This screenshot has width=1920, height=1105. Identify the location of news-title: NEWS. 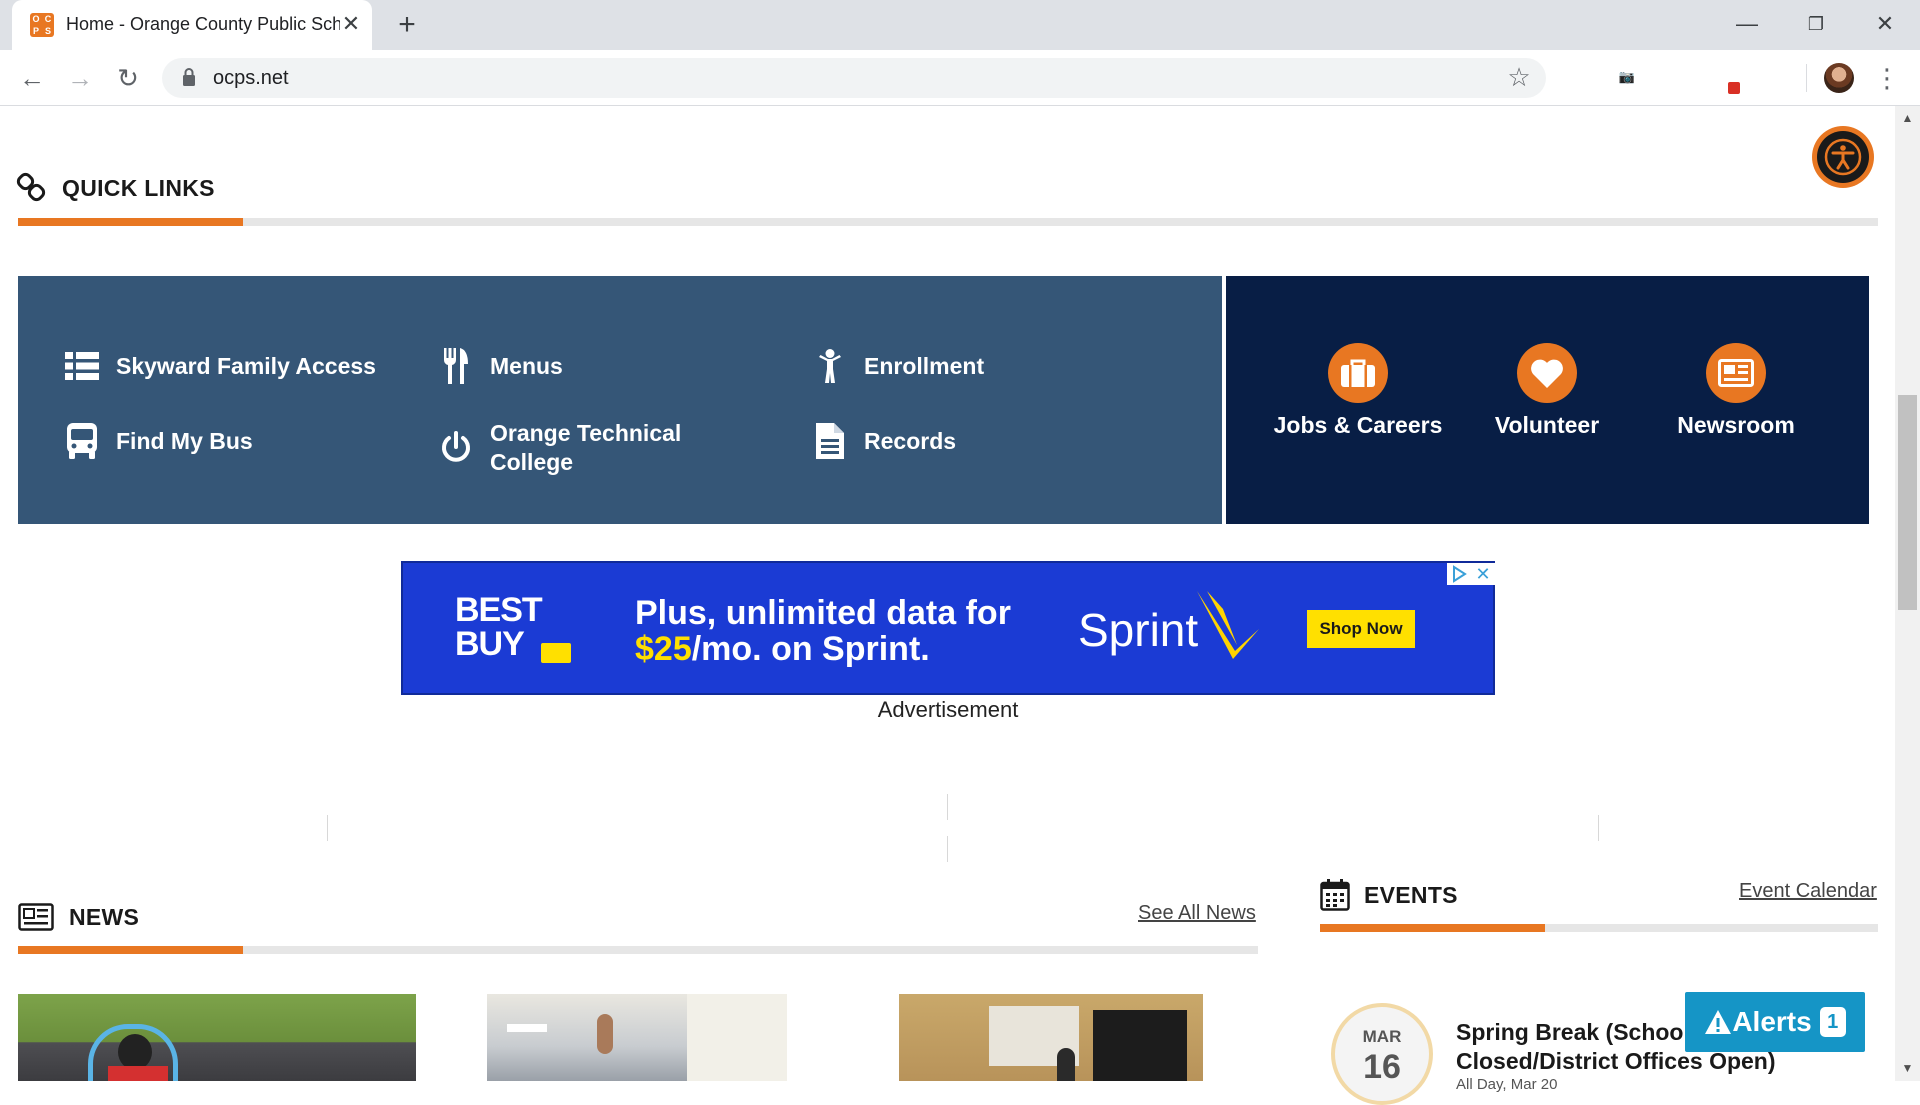
(104, 917).